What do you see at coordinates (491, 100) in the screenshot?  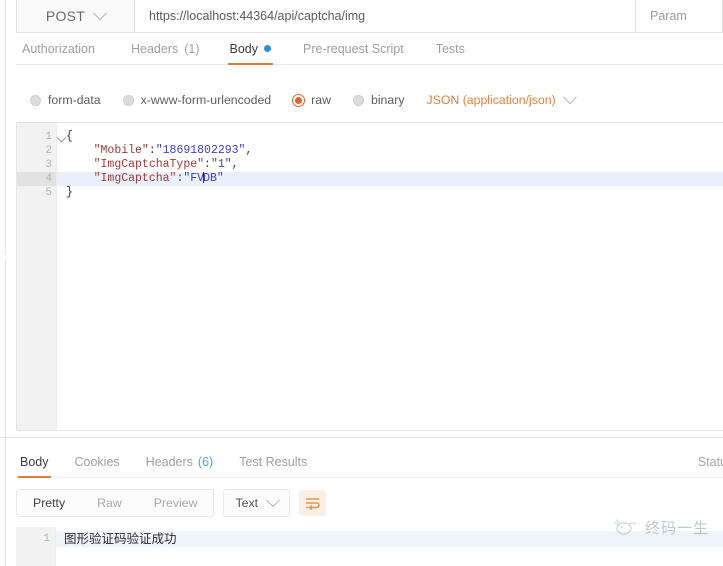 I see `content-type-label: JSON (application/json)` at bounding box center [491, 100].